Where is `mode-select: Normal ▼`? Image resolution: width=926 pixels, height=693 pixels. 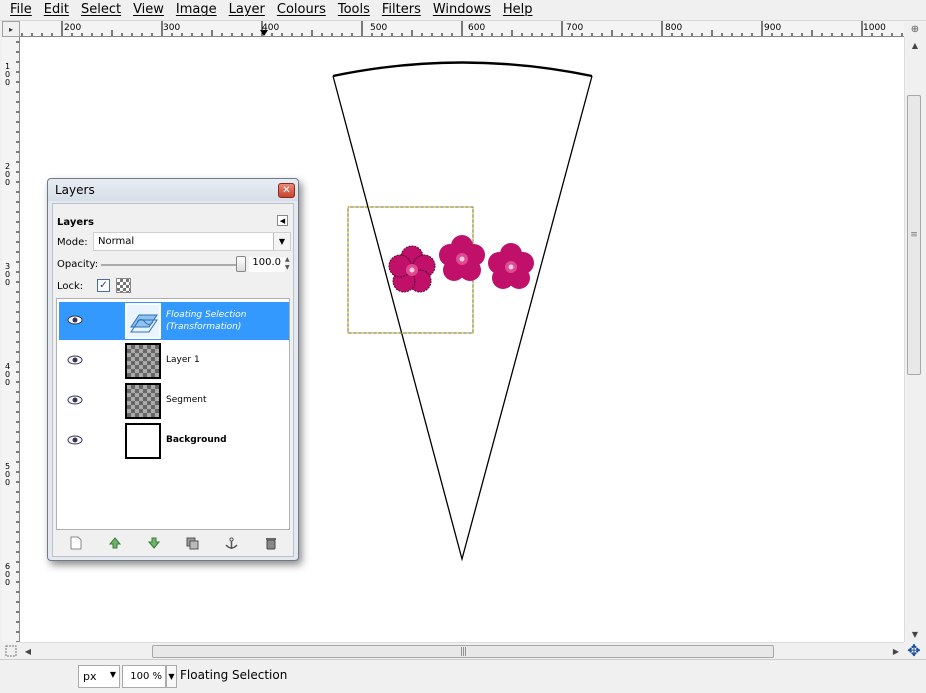
mode-select: Normal ▼ is located at coordinates (192, 241).